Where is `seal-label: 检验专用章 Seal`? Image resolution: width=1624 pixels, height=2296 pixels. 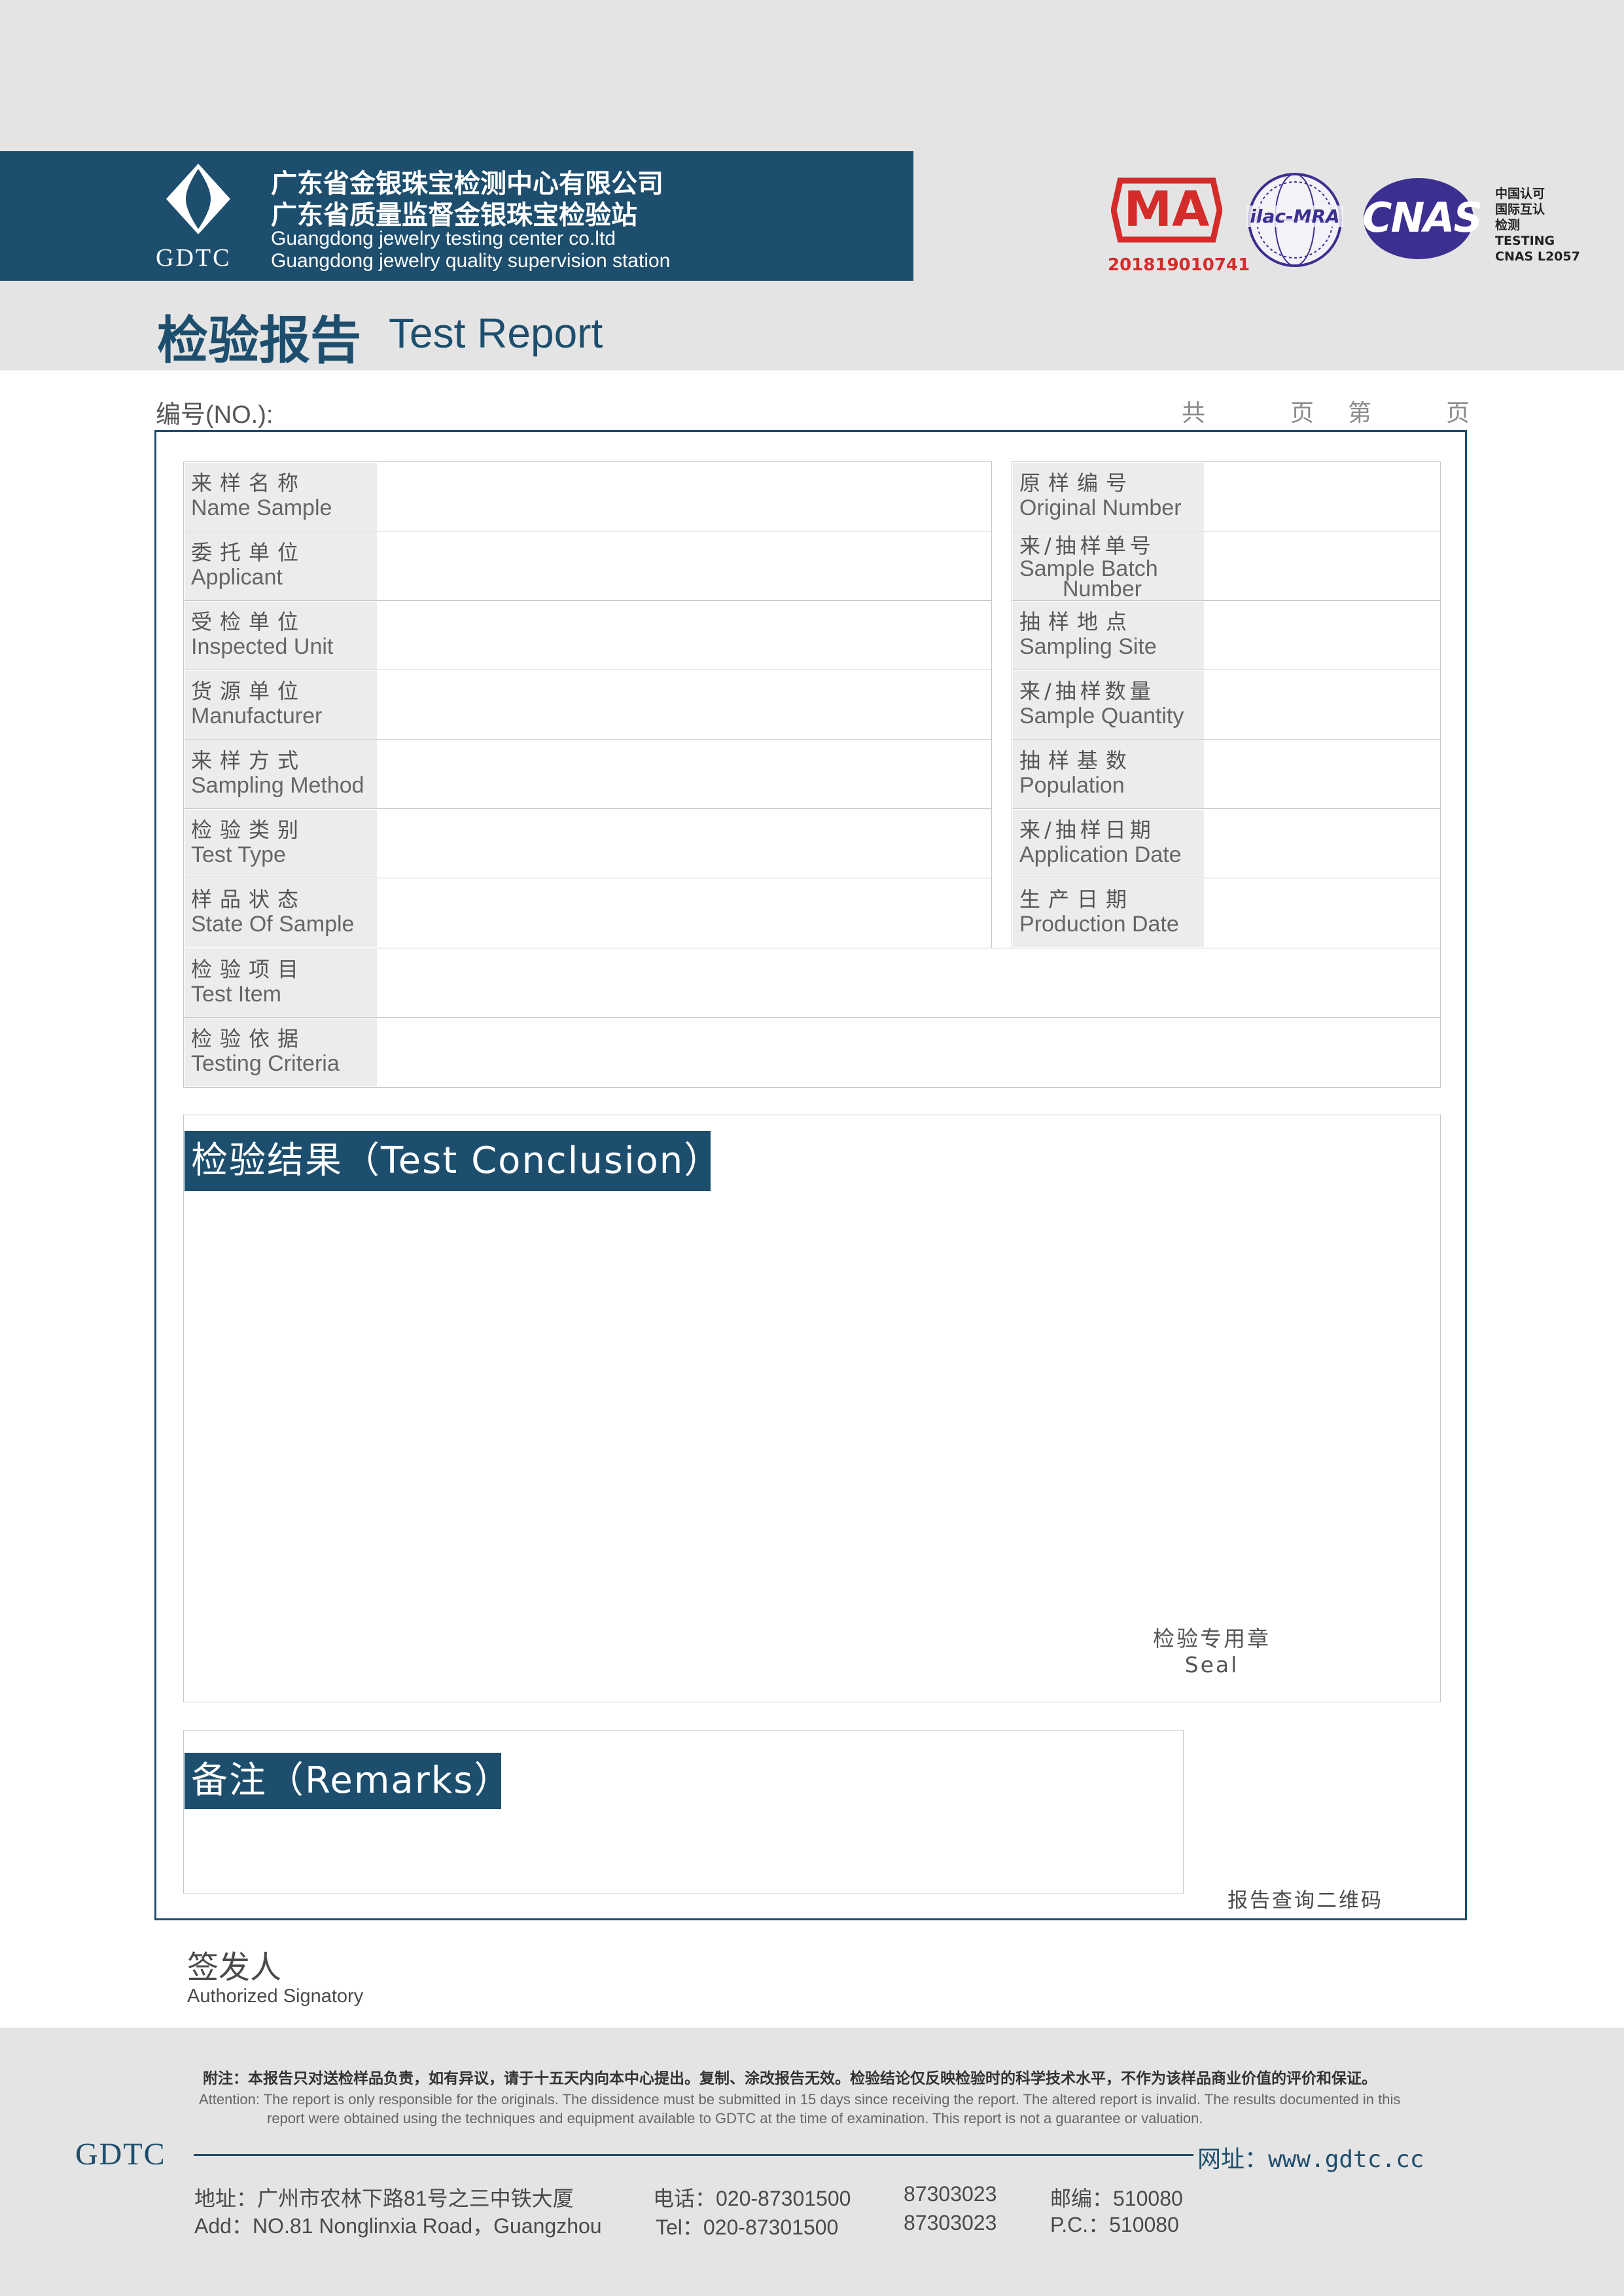
seal-label: 检验专用章 Seal is located at coordinates (1211, 1652).